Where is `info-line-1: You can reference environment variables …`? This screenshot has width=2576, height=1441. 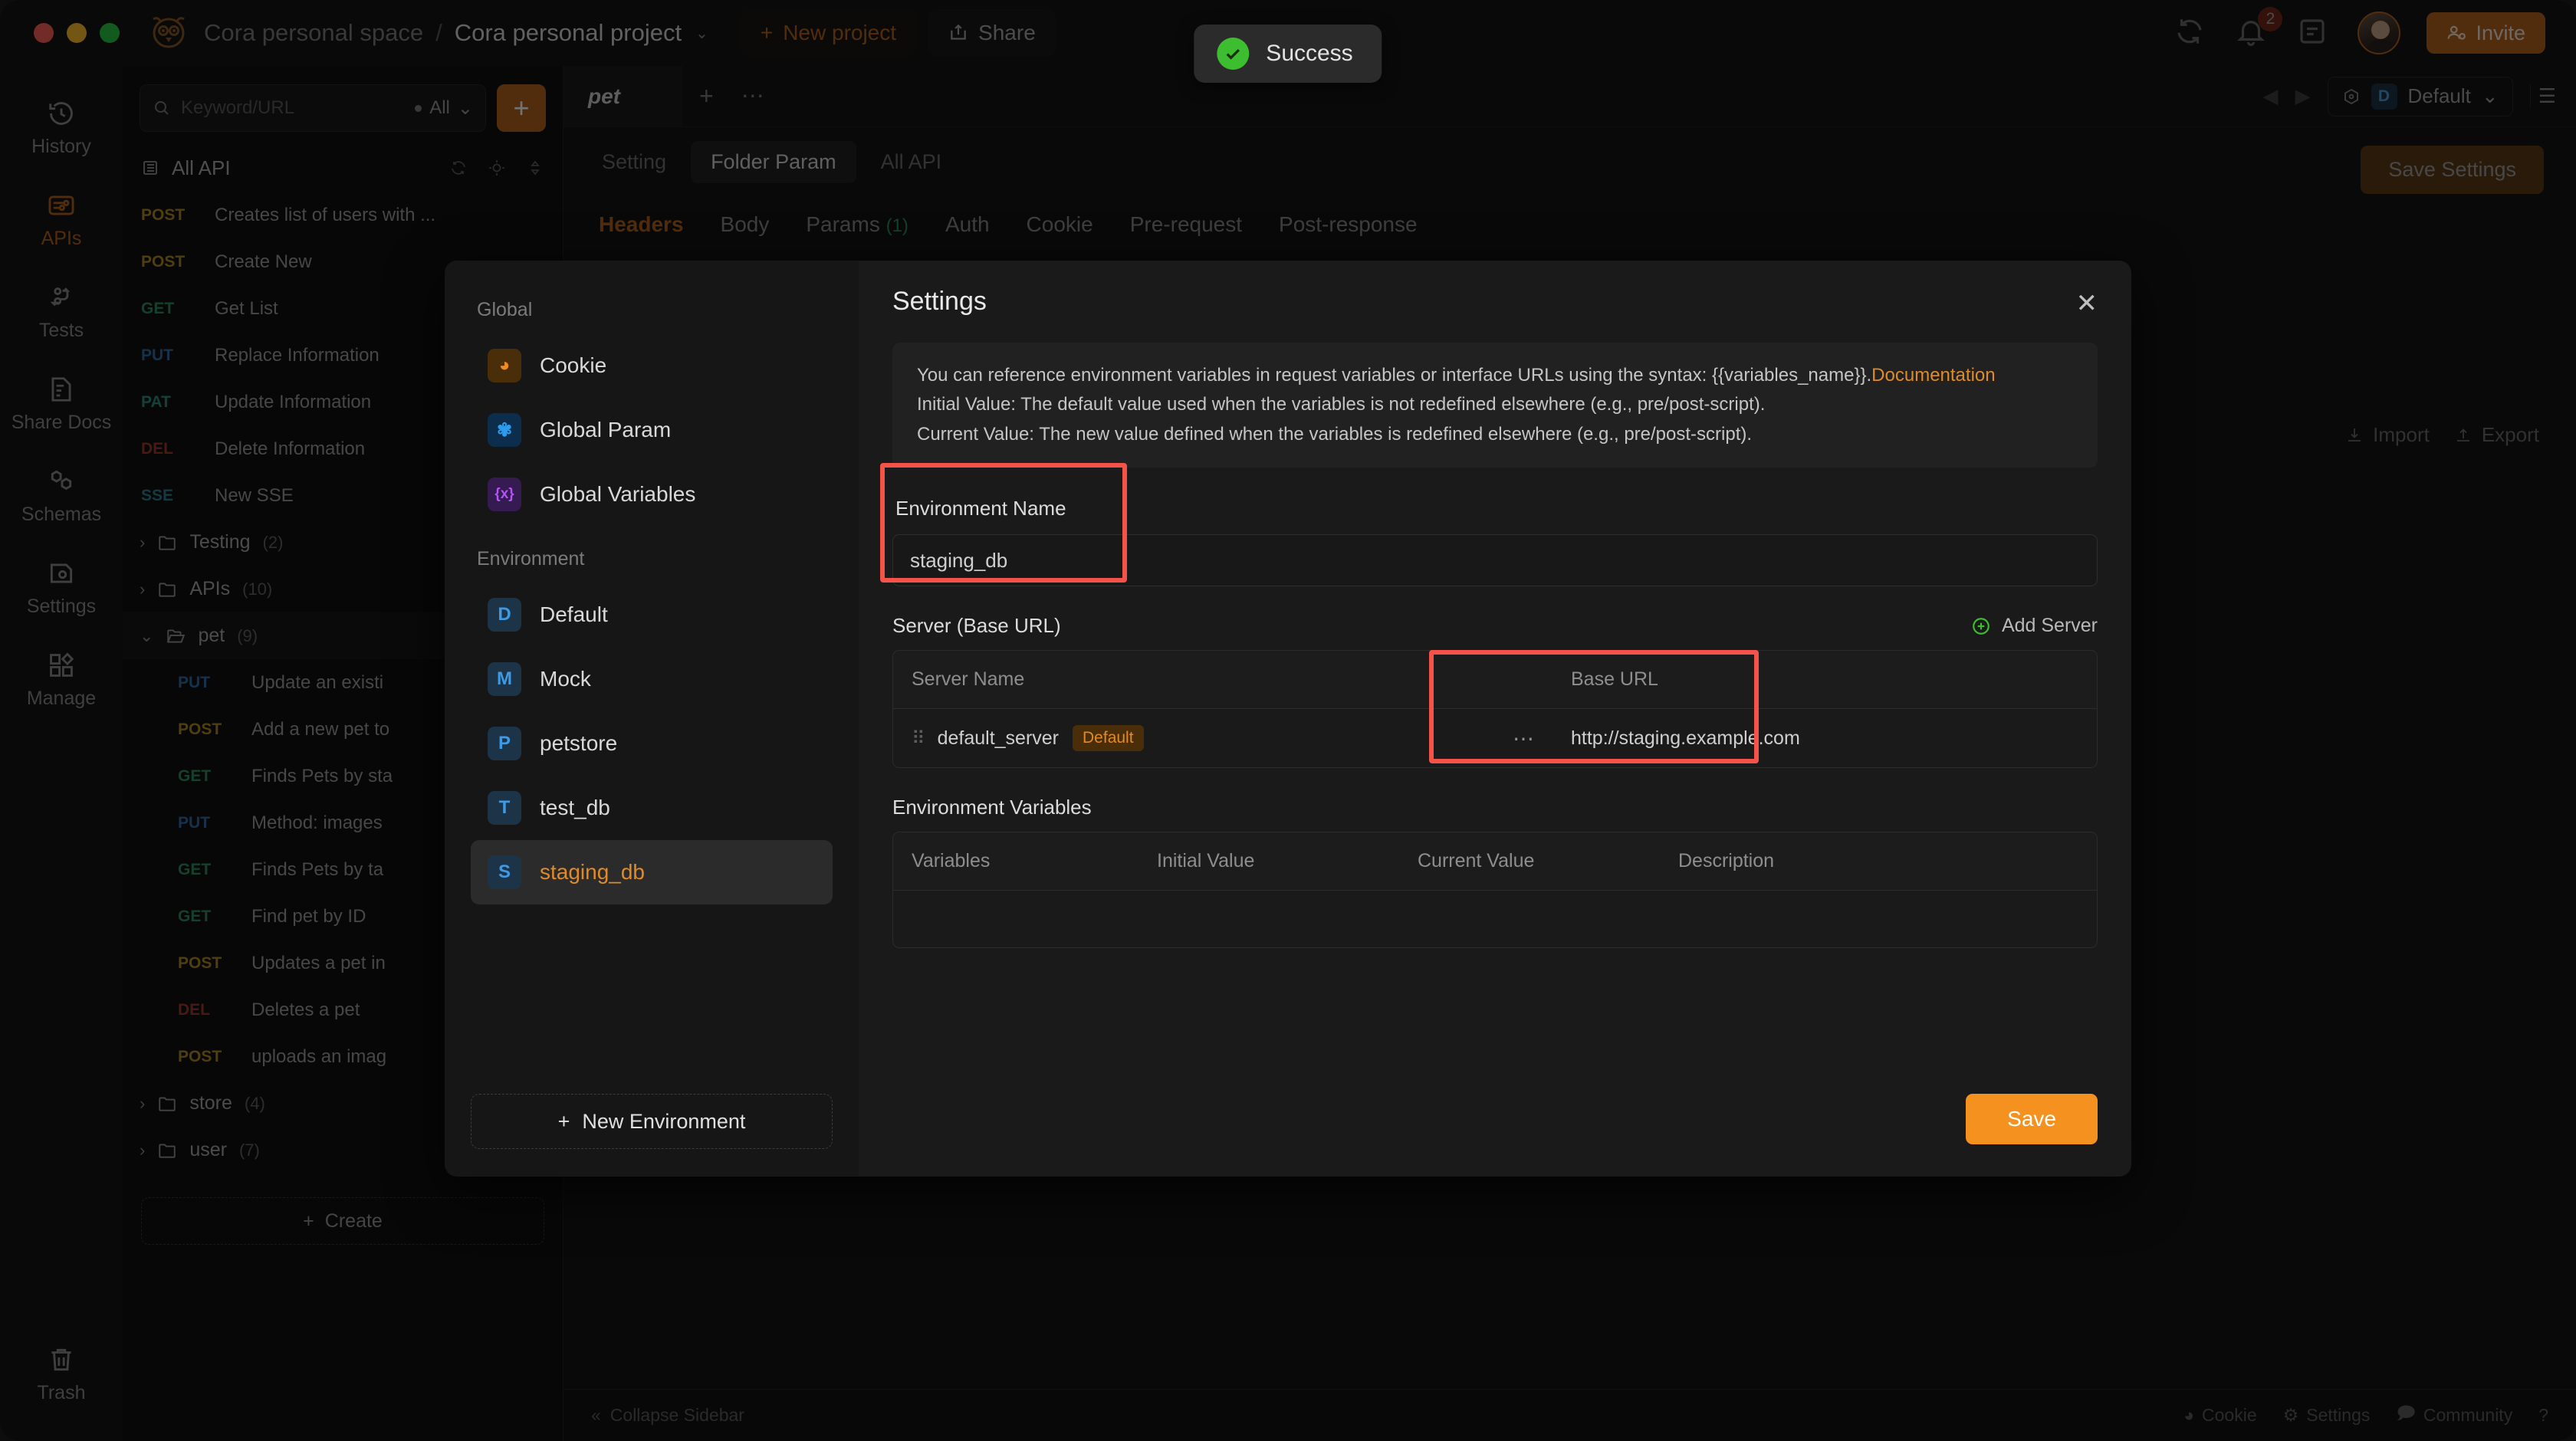 info-line-1: You can reference environment variables … is located at coordinates (1495, 375).